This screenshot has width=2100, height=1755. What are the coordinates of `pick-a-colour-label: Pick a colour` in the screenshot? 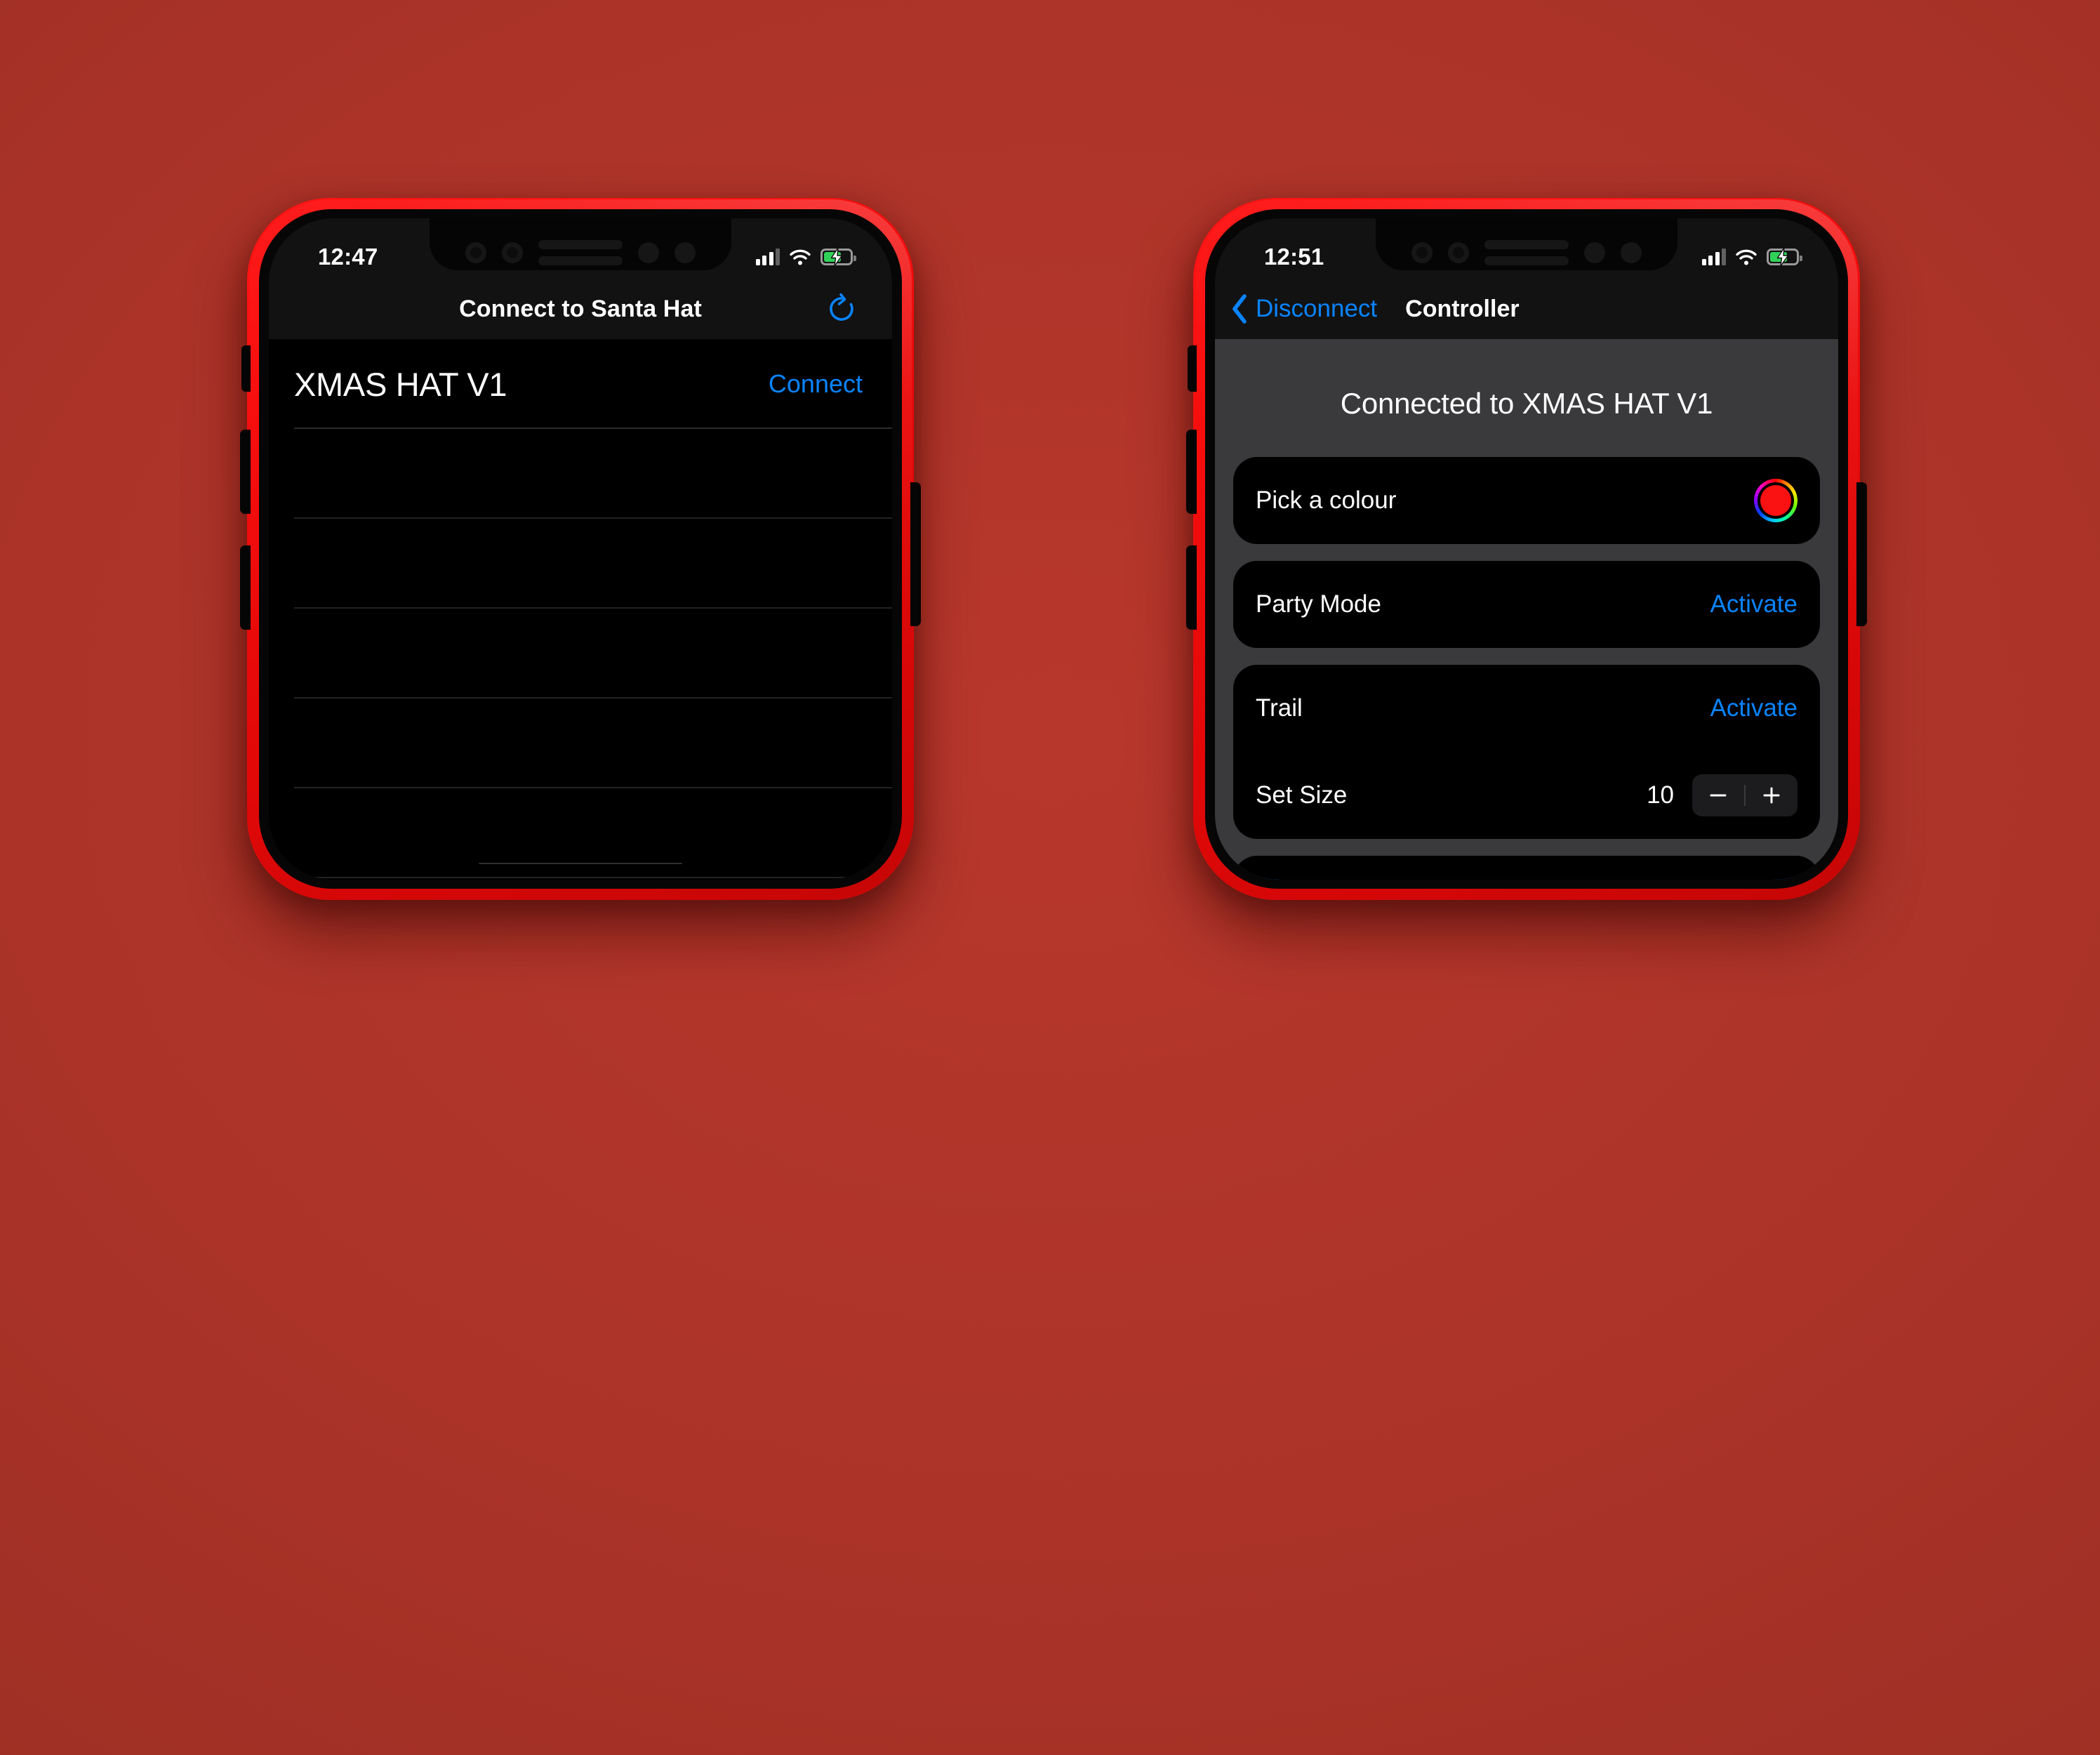 It's located at (1326, 500).